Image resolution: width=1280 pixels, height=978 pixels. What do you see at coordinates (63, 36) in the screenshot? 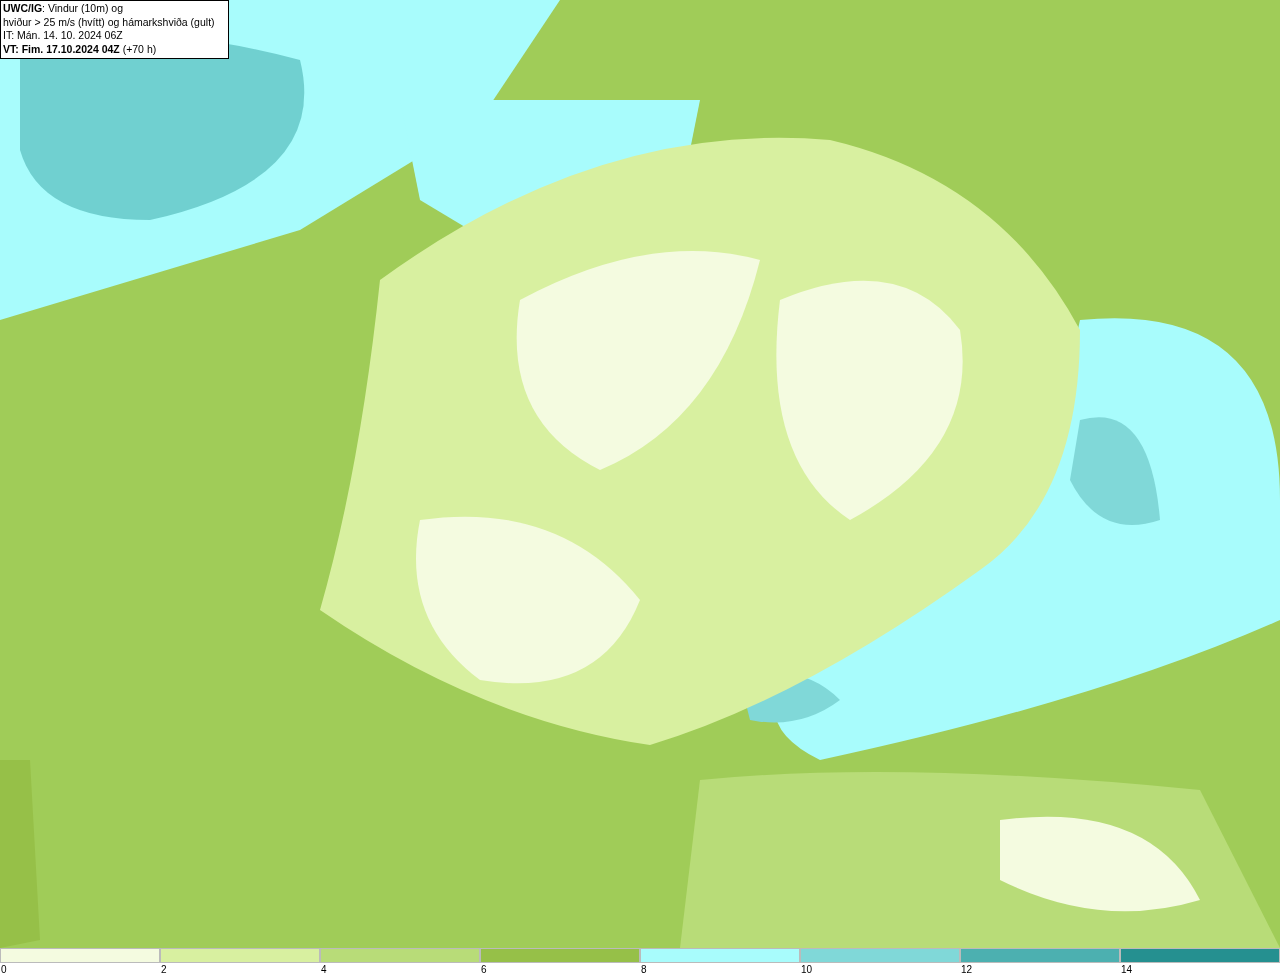
I see `info-text: IT: Mán. 14. 10. 2024 06Z` at bounding box center [63, 36].